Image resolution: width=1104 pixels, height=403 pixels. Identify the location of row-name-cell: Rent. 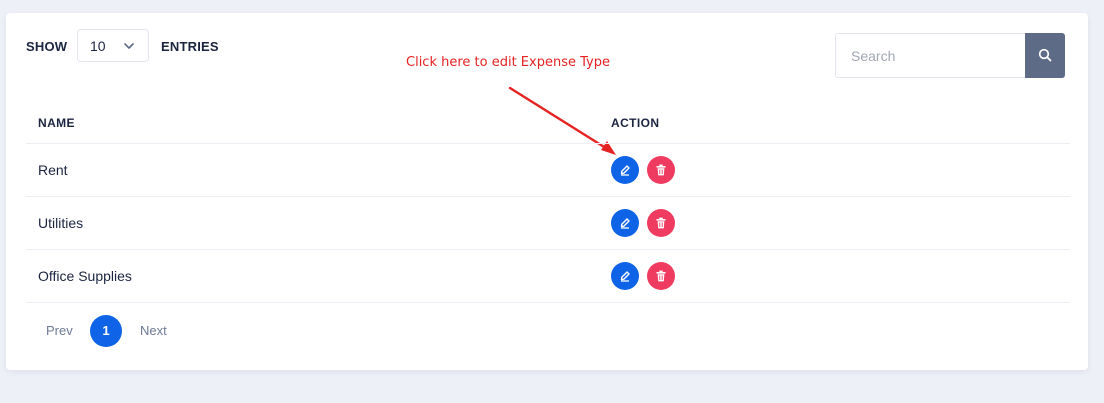
(53, 170).